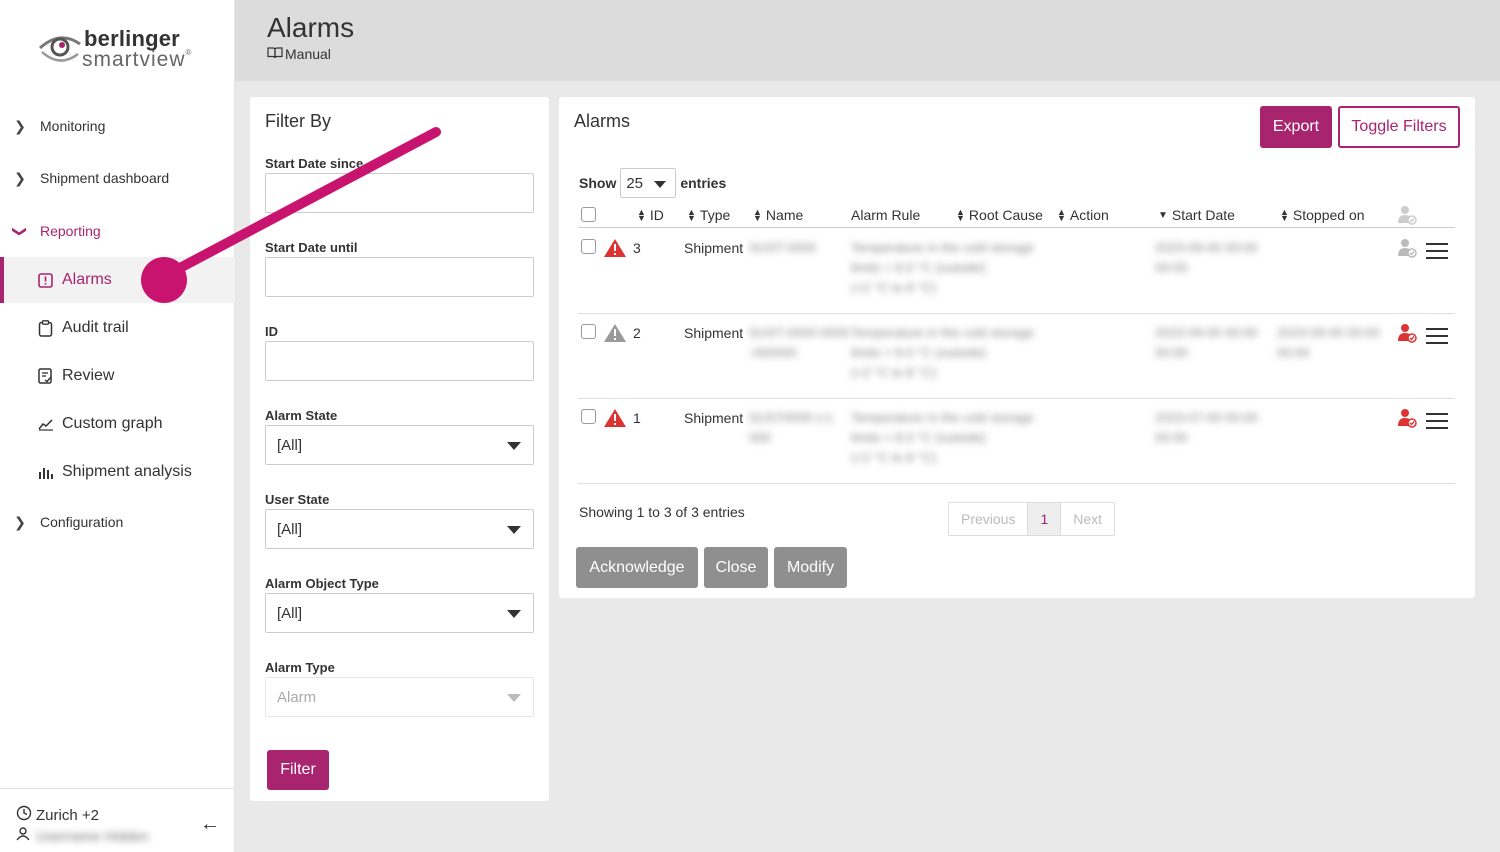 Image resolution: width=1500 pixels, height=852 pixels. I want to click on modify-button: Modify, so click(810, 567).